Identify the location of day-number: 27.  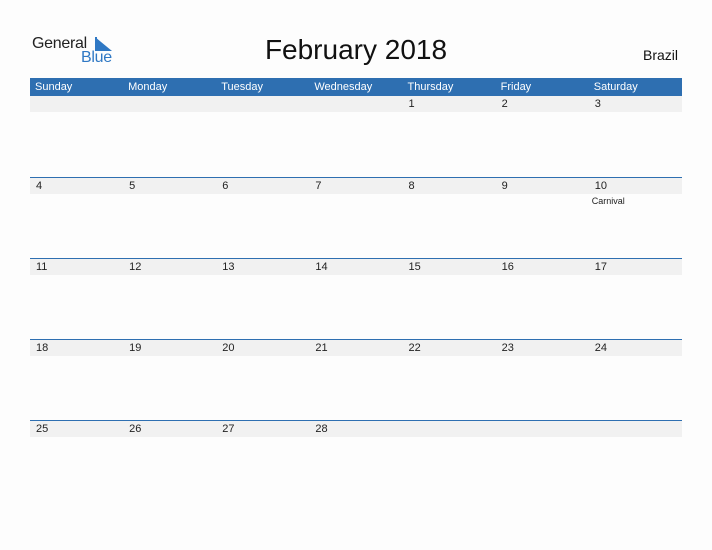
(228, 429).